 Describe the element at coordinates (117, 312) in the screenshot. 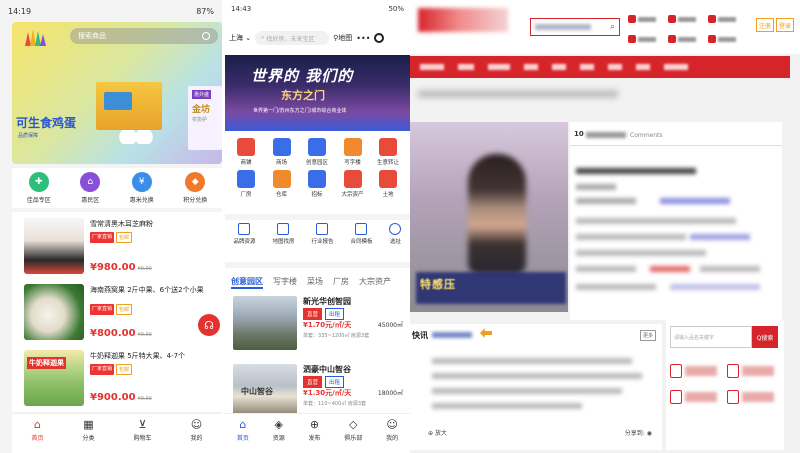

I see `product-card: 海南燕窝果 2斤中果、6个送2个小果 厂家直销 包邮 ¥800.00 ¥0.00` at that location.